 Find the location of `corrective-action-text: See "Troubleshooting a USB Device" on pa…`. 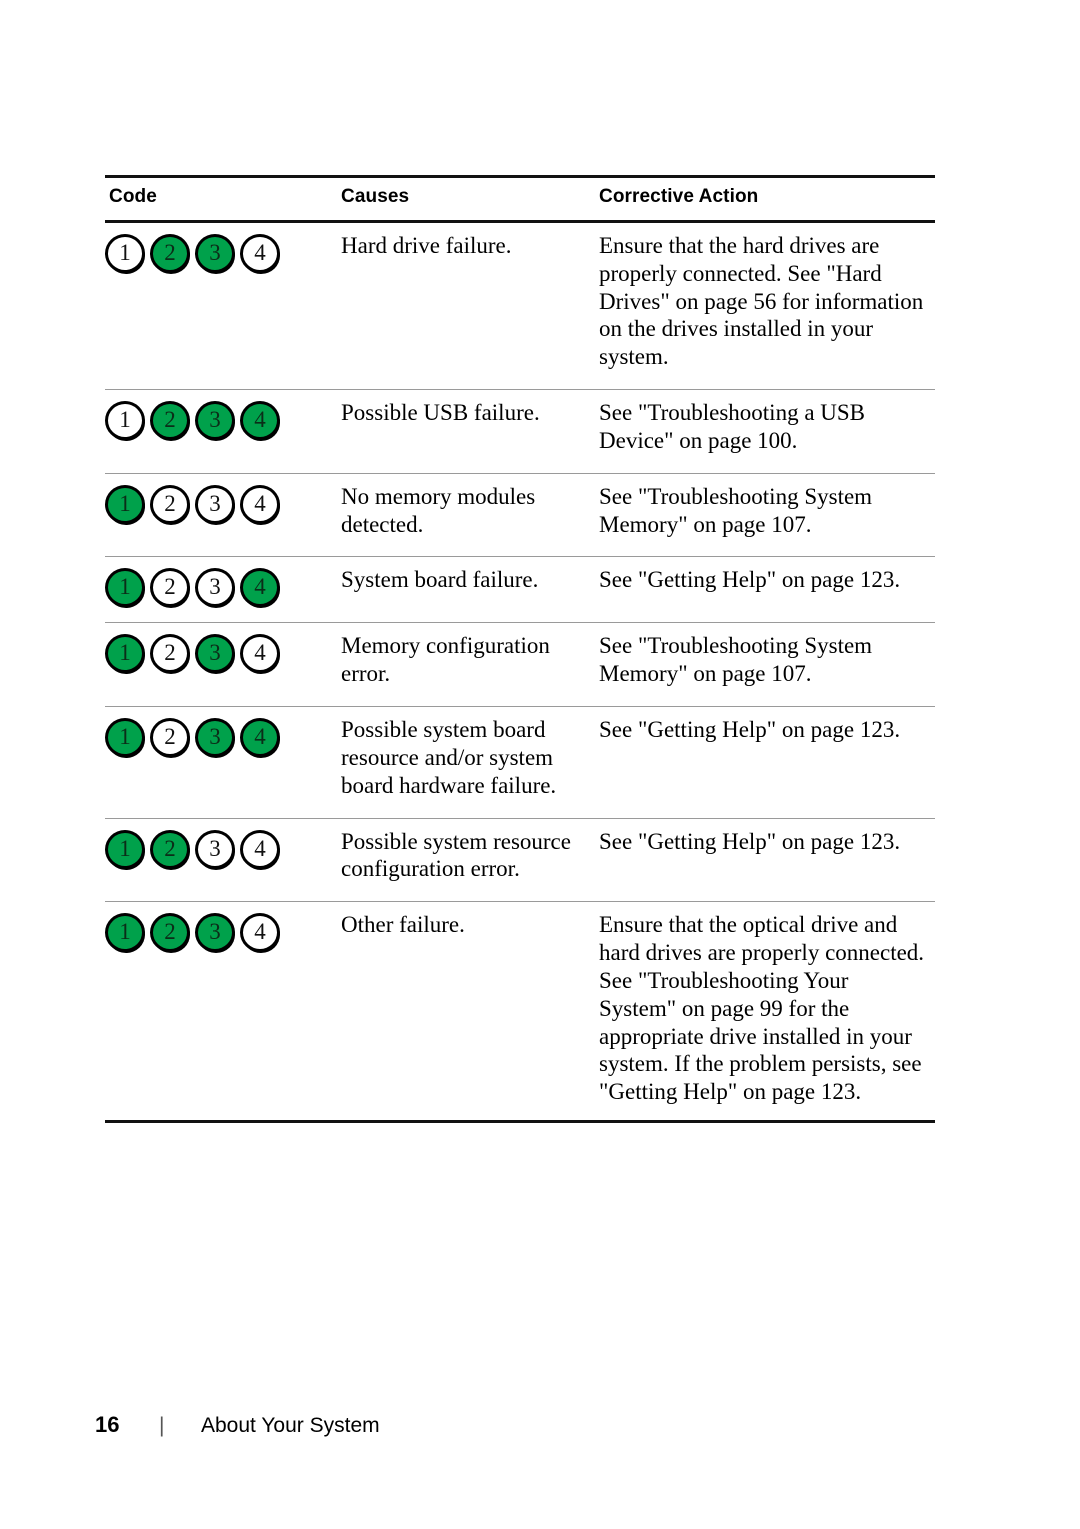

corrective-action-text: See "Troubleshooting a USB Device" on pa… is located at coordinates (732, 426).